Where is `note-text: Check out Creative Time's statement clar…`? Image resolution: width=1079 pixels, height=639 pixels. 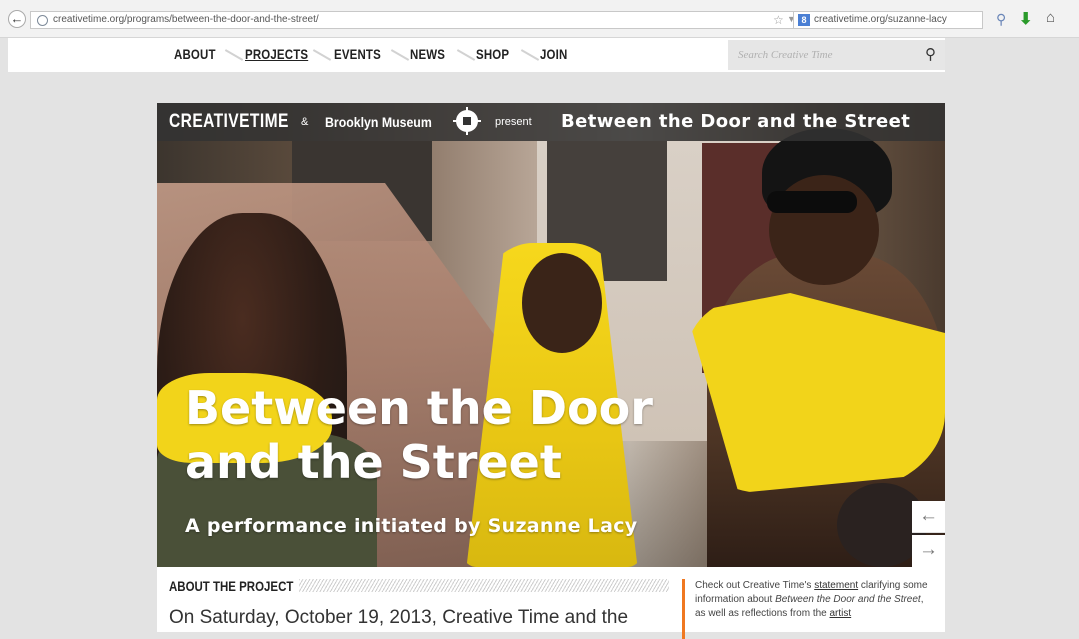
note-text: Check out Creative Time's statement clar… is located at coordinates (812, 600).